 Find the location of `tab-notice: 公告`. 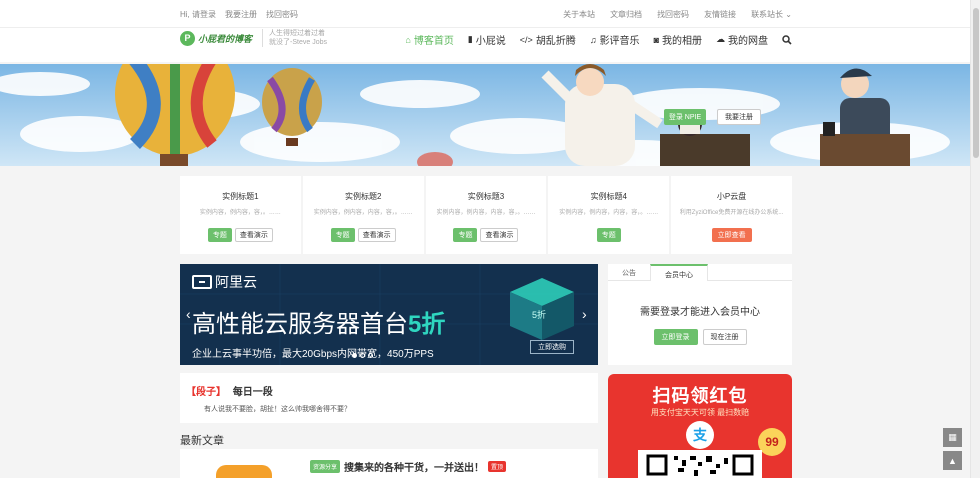

tab-notice: 公告 is located at coordinates (629, 272).